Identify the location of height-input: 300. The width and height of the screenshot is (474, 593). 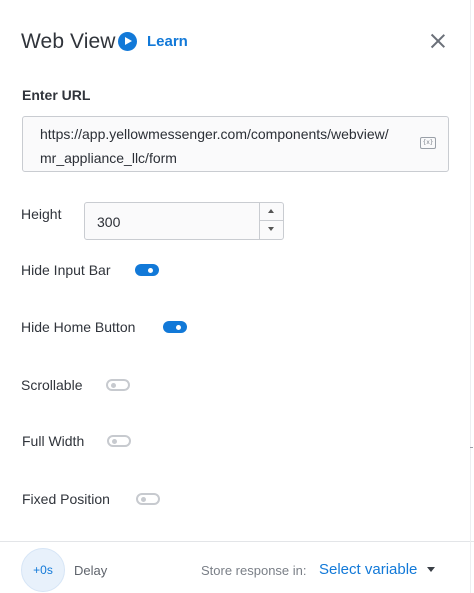
(184, 221).